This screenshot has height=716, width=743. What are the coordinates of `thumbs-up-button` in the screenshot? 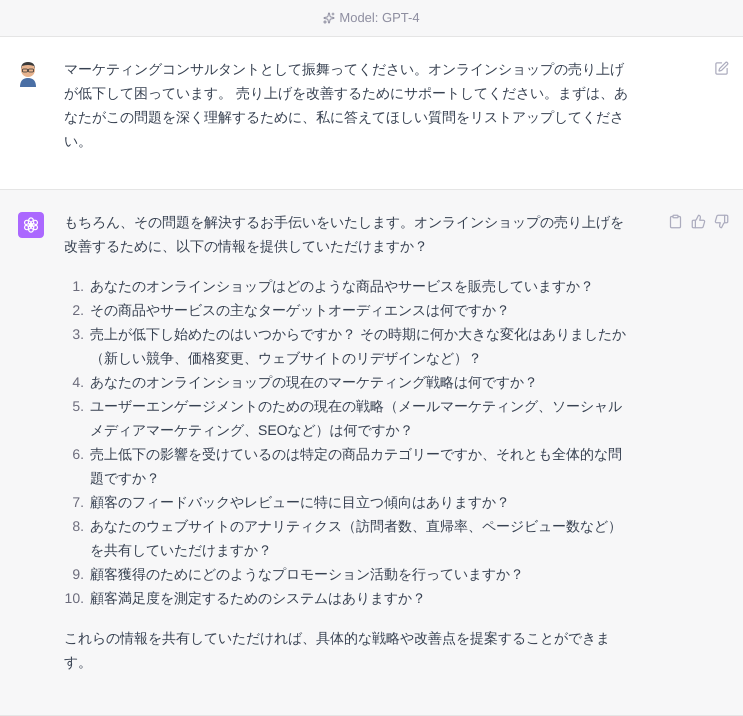 It's located at (698, 221).